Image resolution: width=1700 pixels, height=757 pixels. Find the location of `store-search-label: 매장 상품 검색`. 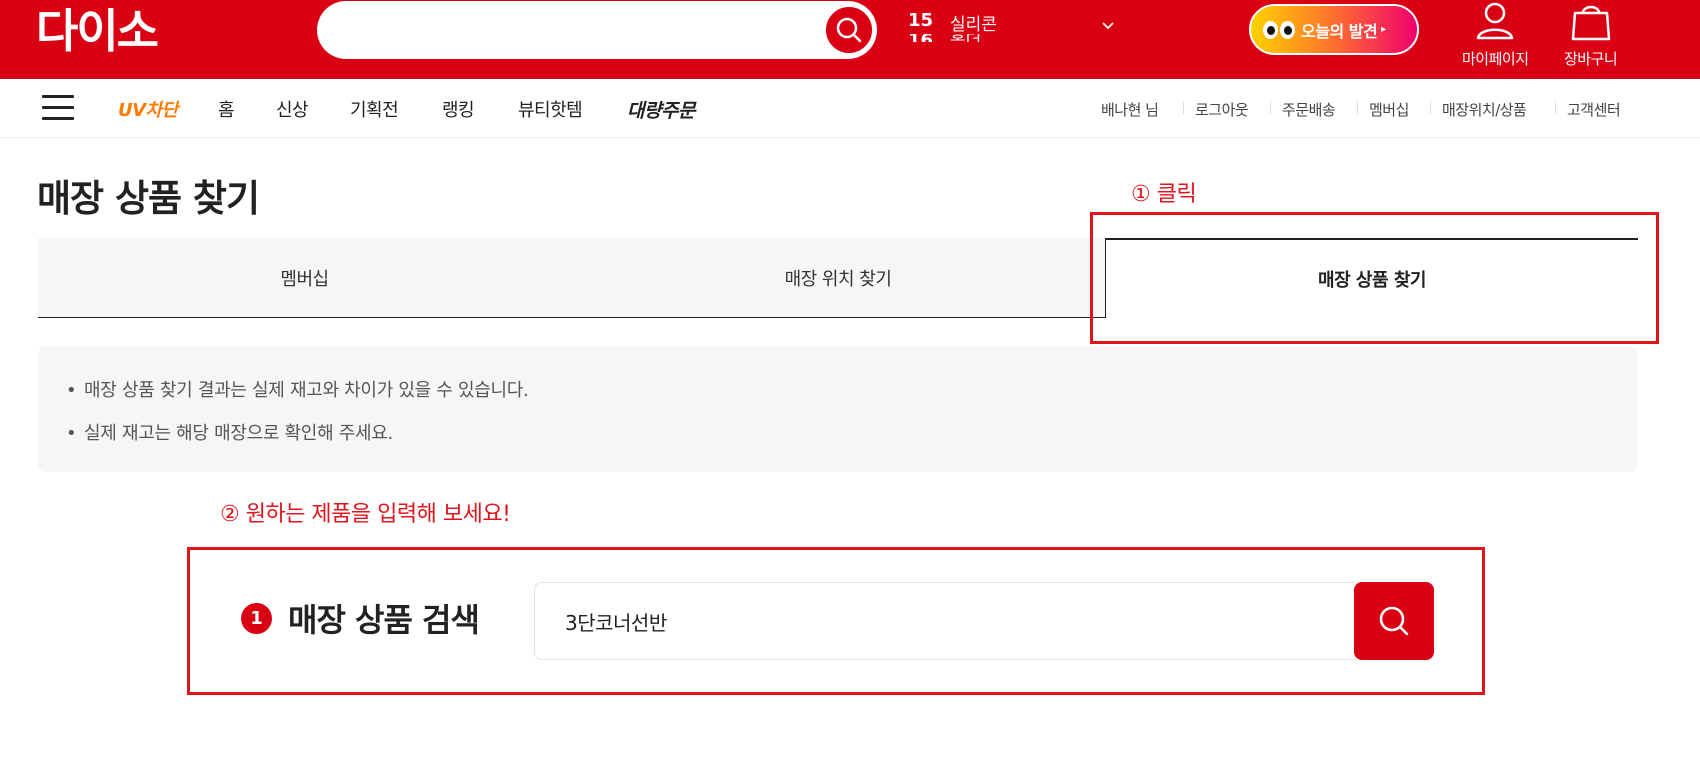

store-search-label: 매장 상품 검색 is located at coordinates (384, 620).